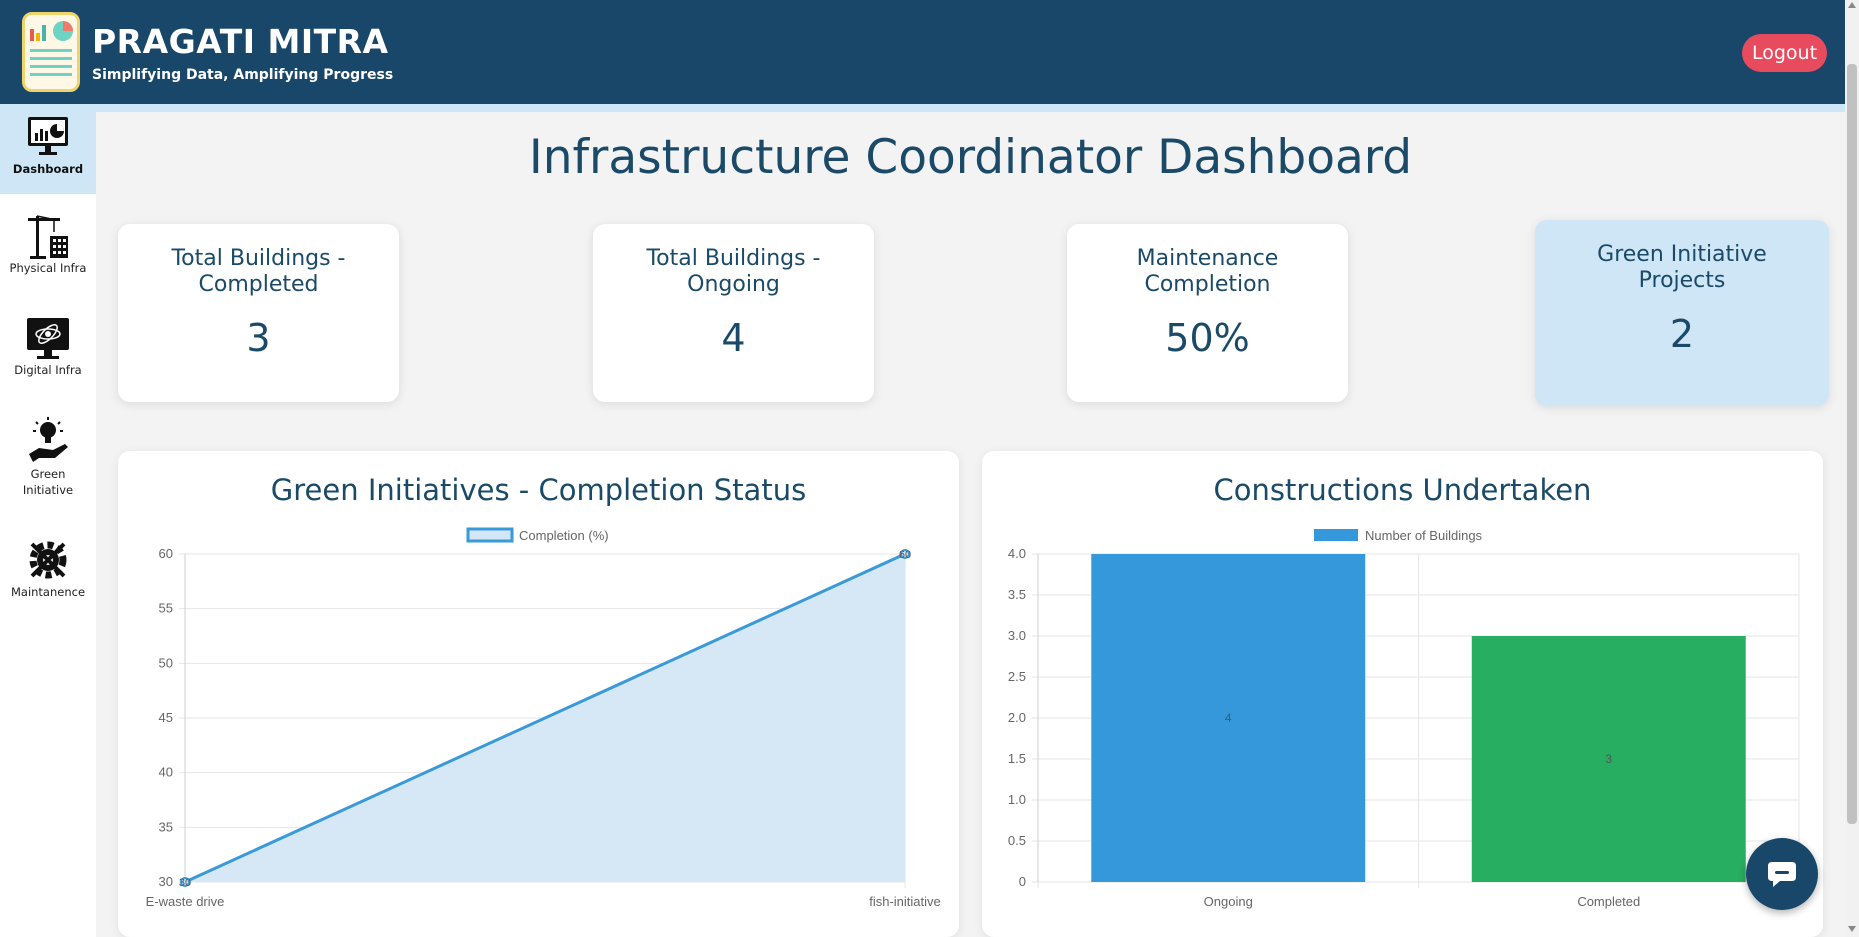 The image size is (1859, 937). Describe the element at coordinates (970, 157) in the screenshot. I see `page-title: Infrastructure Coordinator Dashboard` at that location.